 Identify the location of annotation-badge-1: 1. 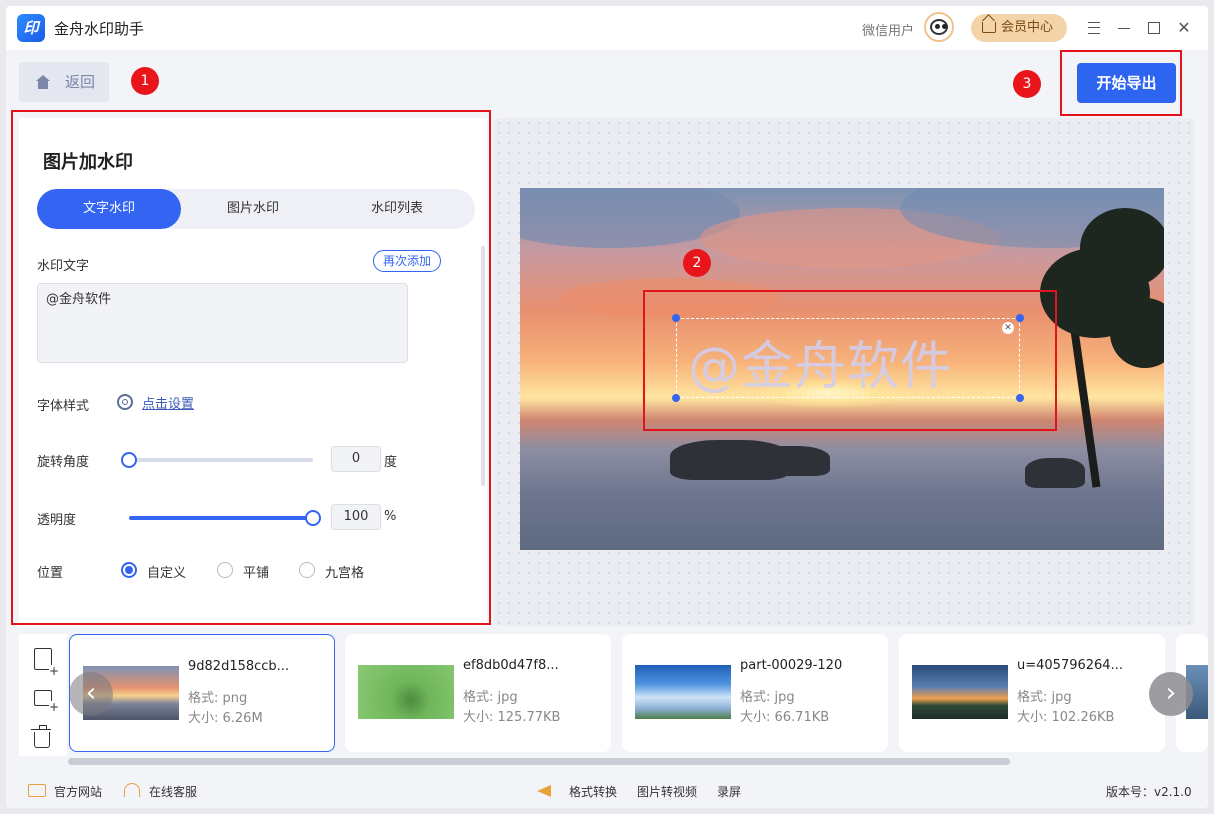
(145, 81).